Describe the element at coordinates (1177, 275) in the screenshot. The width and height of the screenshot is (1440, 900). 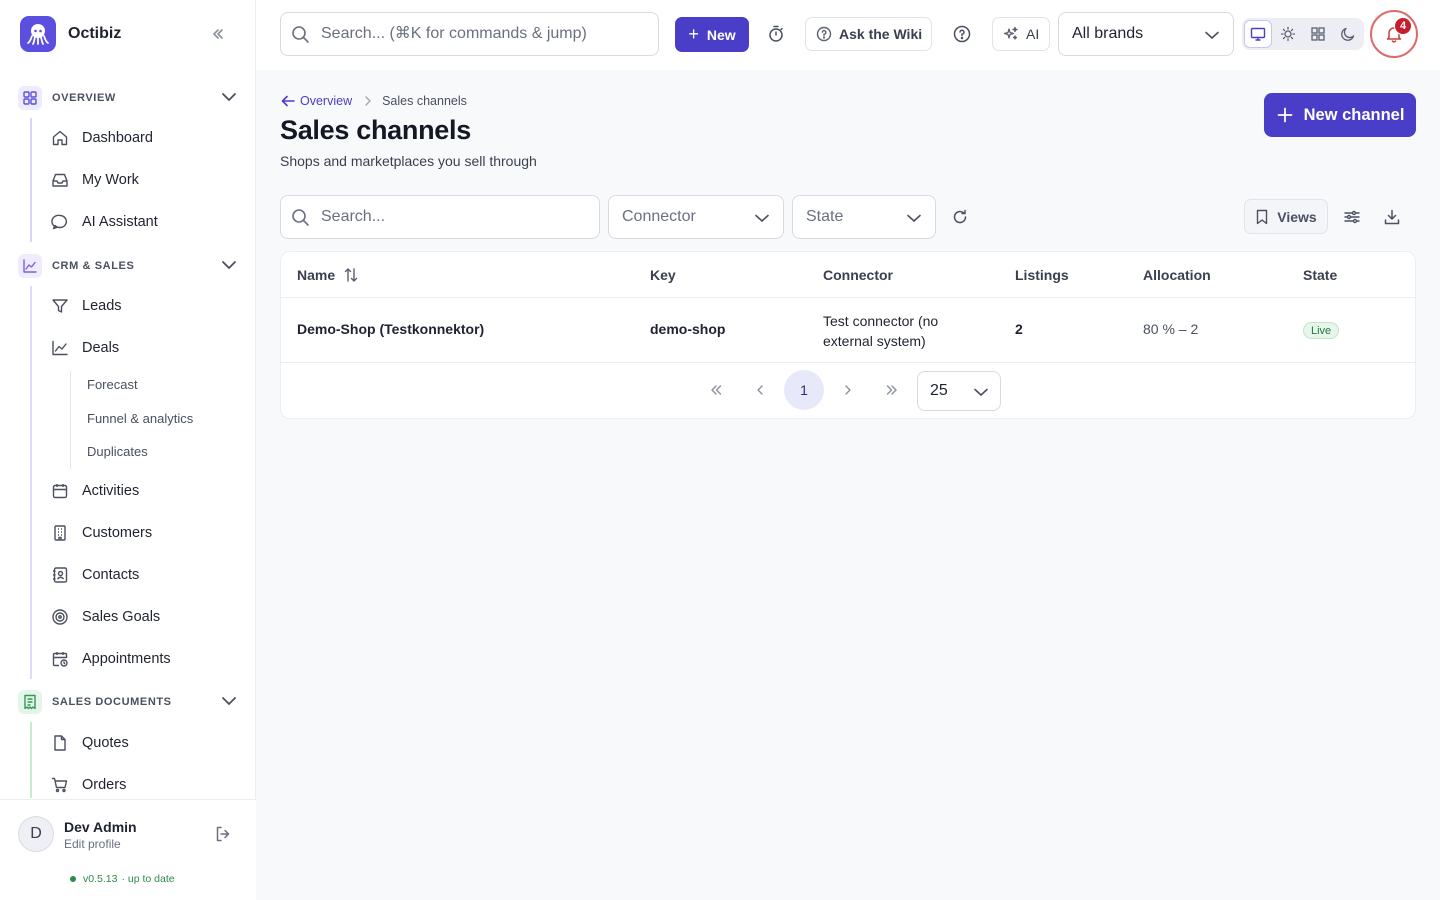
I see `column-header-allocation: Allocation` at that location.